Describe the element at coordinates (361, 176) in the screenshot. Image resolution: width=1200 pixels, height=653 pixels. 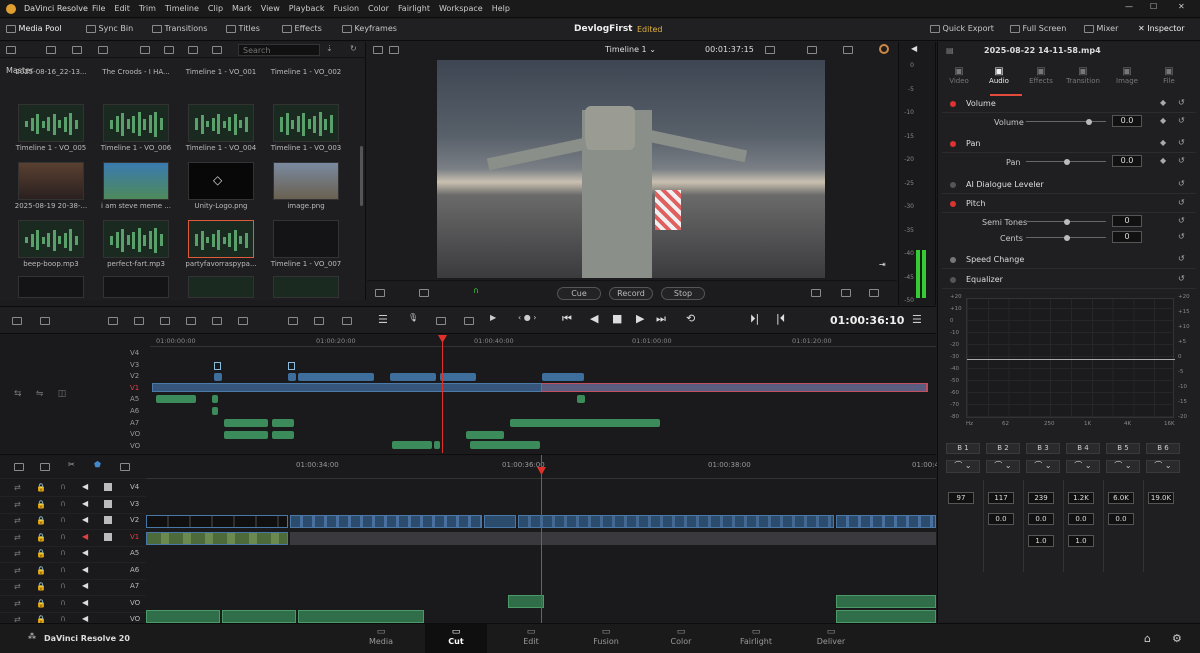
I see `media-scrollbar` at that location.